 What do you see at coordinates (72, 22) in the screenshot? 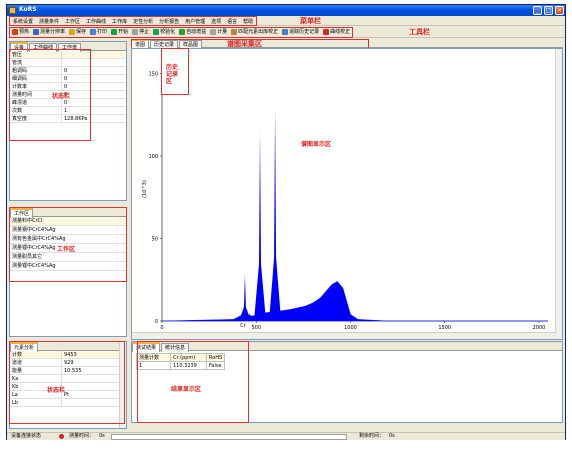
I see `menu-item: 工作区` at bounding box center [72, 22].